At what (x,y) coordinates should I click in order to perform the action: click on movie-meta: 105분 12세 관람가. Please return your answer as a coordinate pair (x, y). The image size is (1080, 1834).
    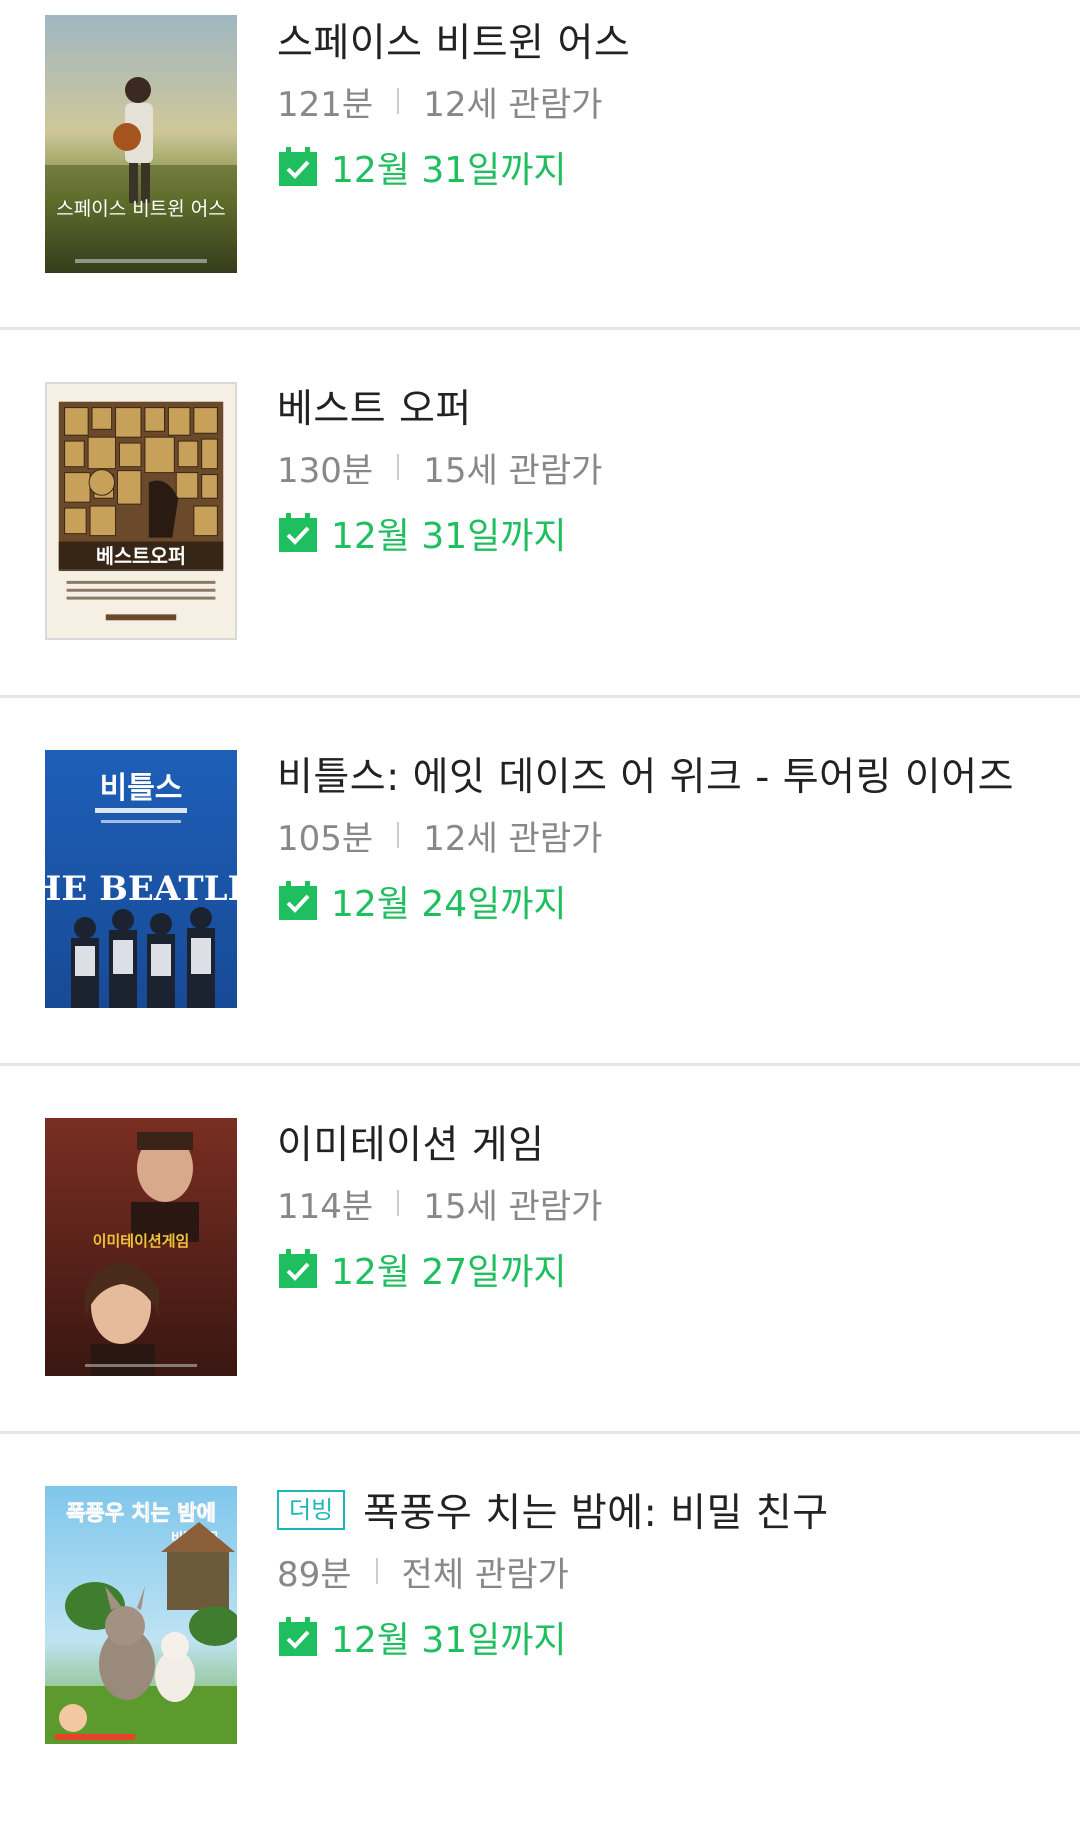
    Looking at the image, I should click on (658, 835).